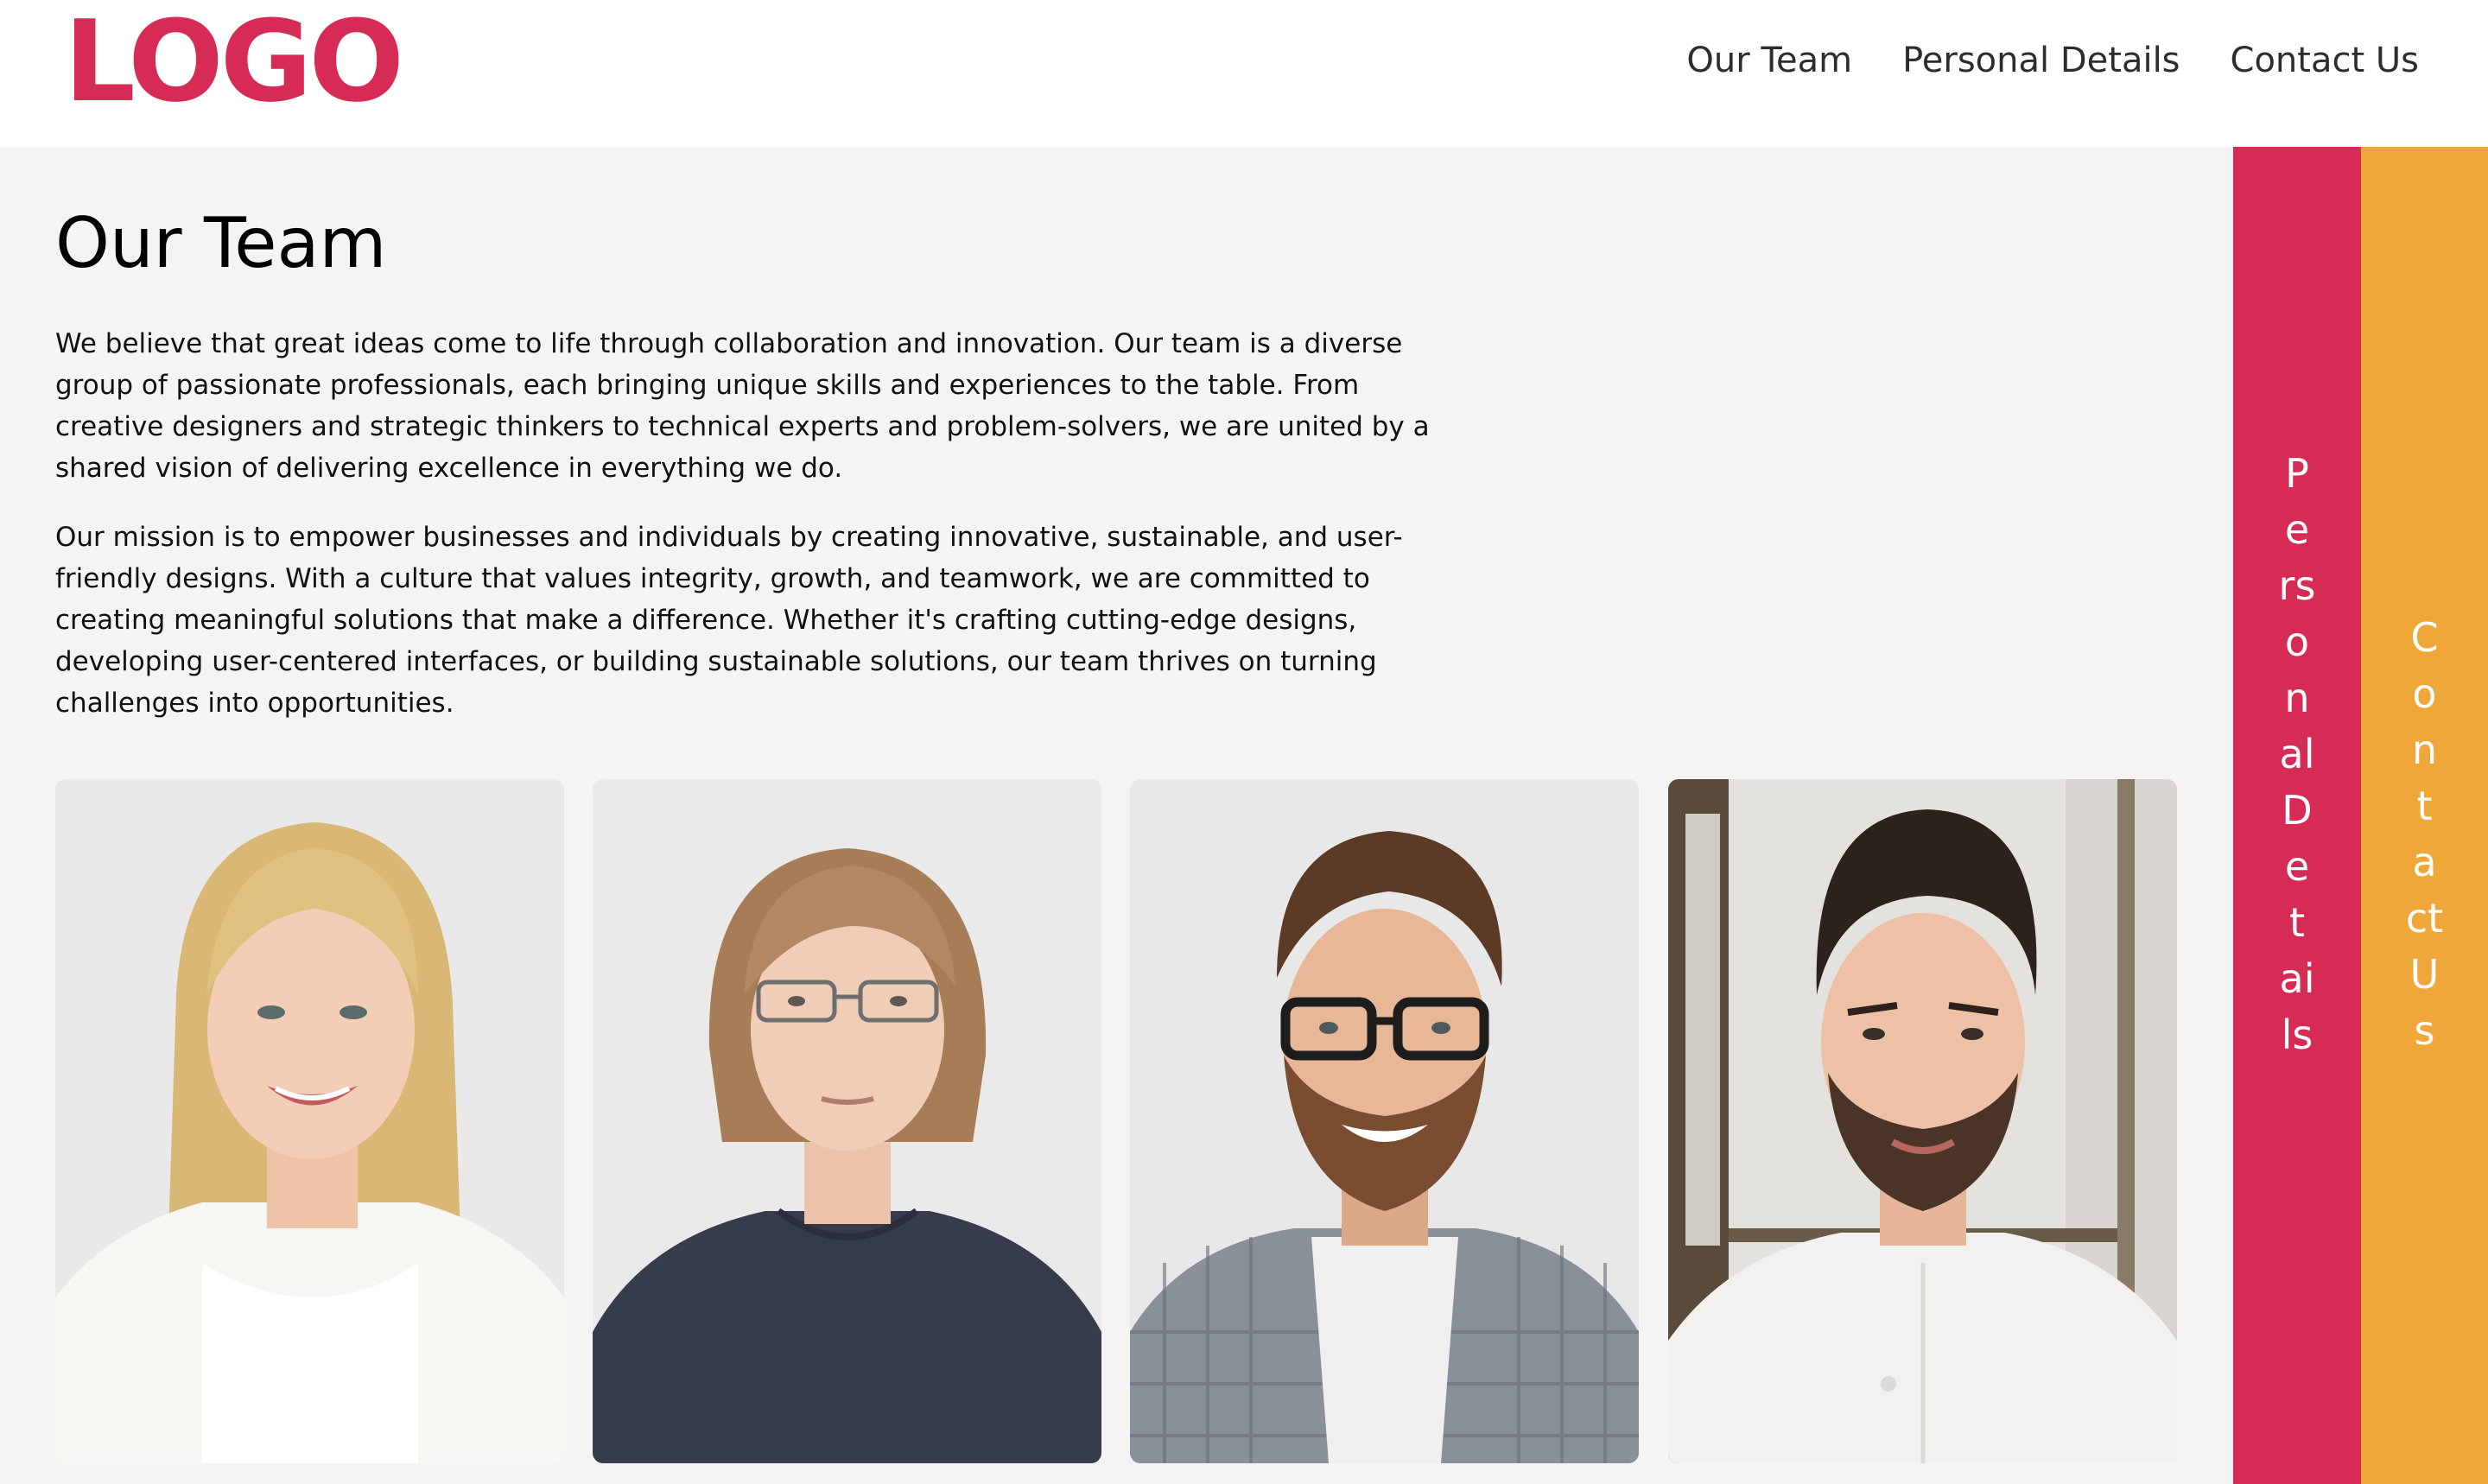 Image resolution: width=2488 pixels, height=1484 pixels. I want to click on page-title: Our Team, so click(221, 243).